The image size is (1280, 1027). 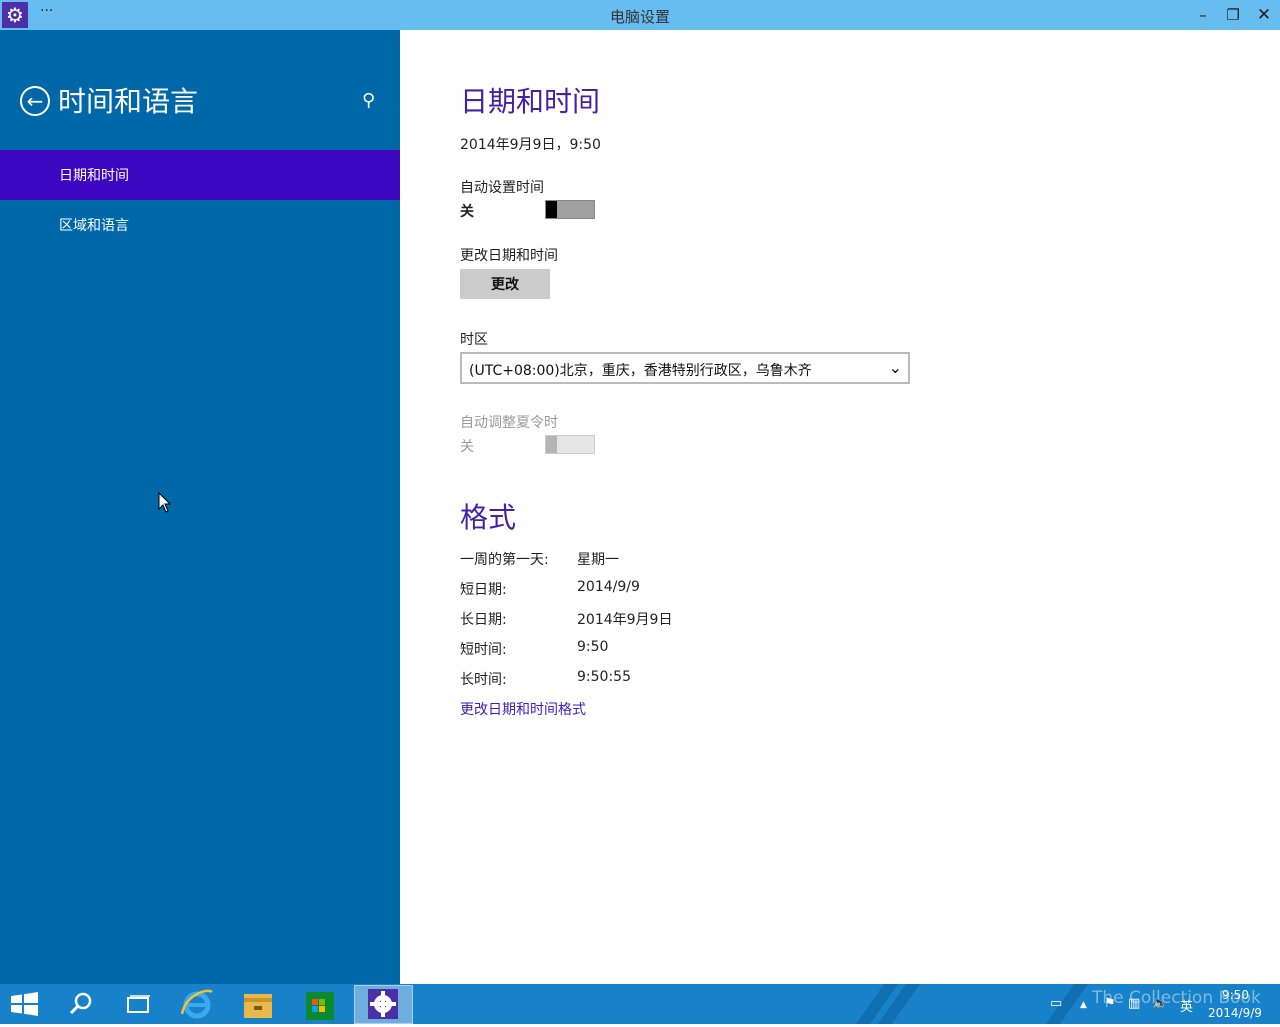 What do you see at coordinates (128, 101) in the screenshot?
I see `sidebar-title: 时间和语言` at bounding box center [128, 101].